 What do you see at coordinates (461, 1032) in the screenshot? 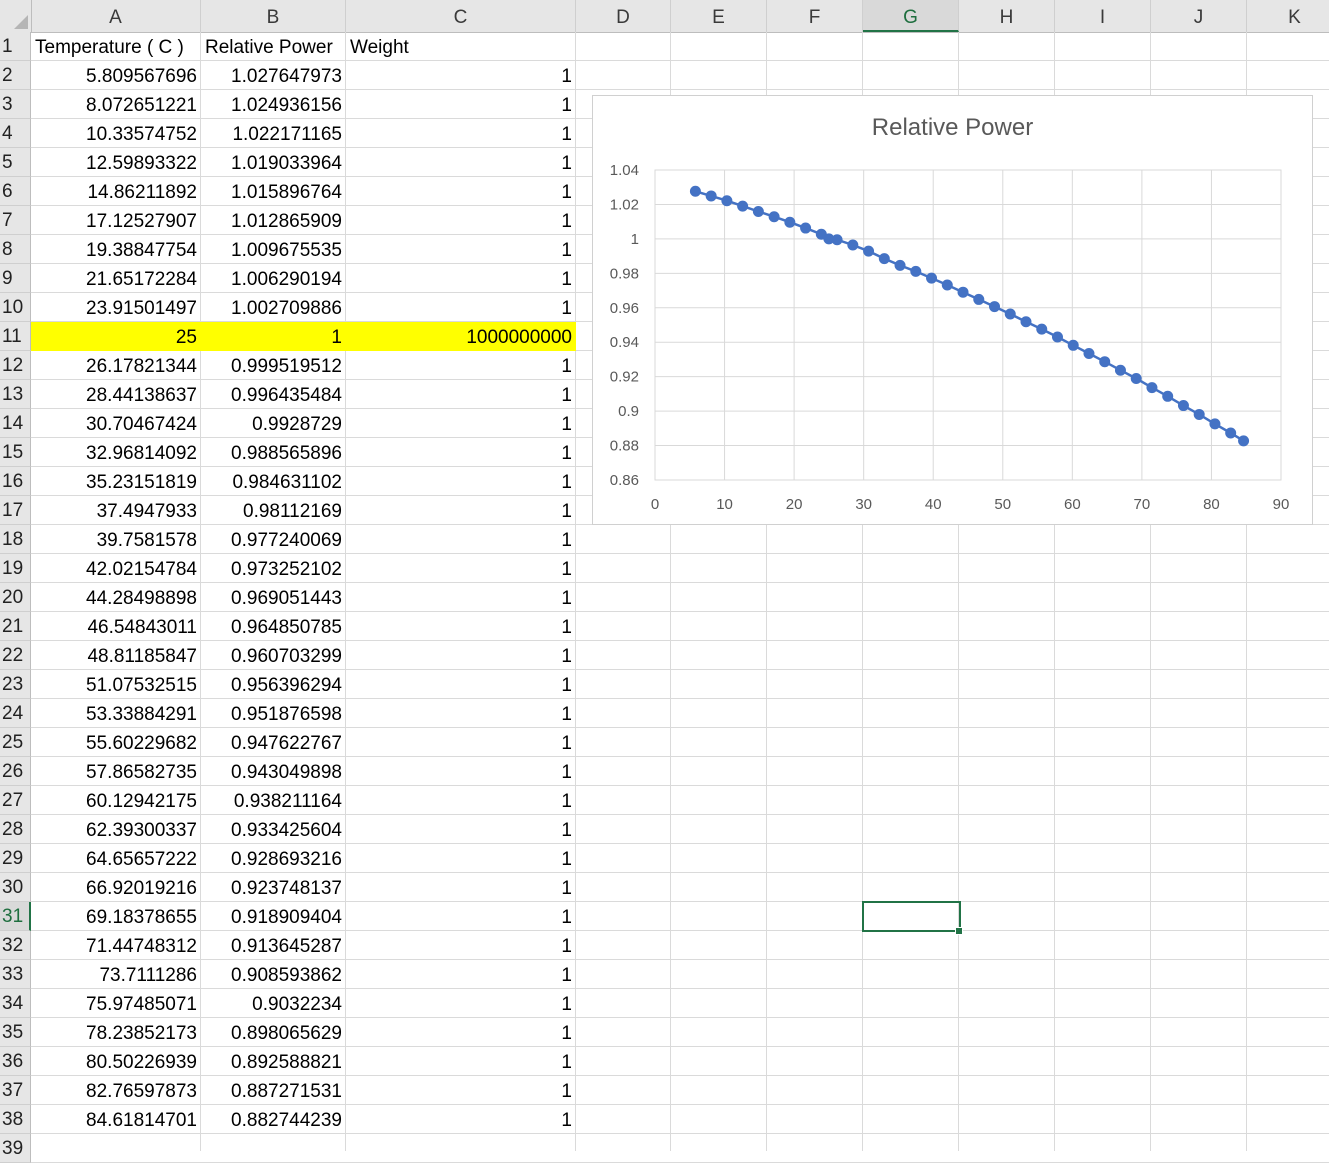
I see `cell-c35: 1` at bounding box center [461, 1032].